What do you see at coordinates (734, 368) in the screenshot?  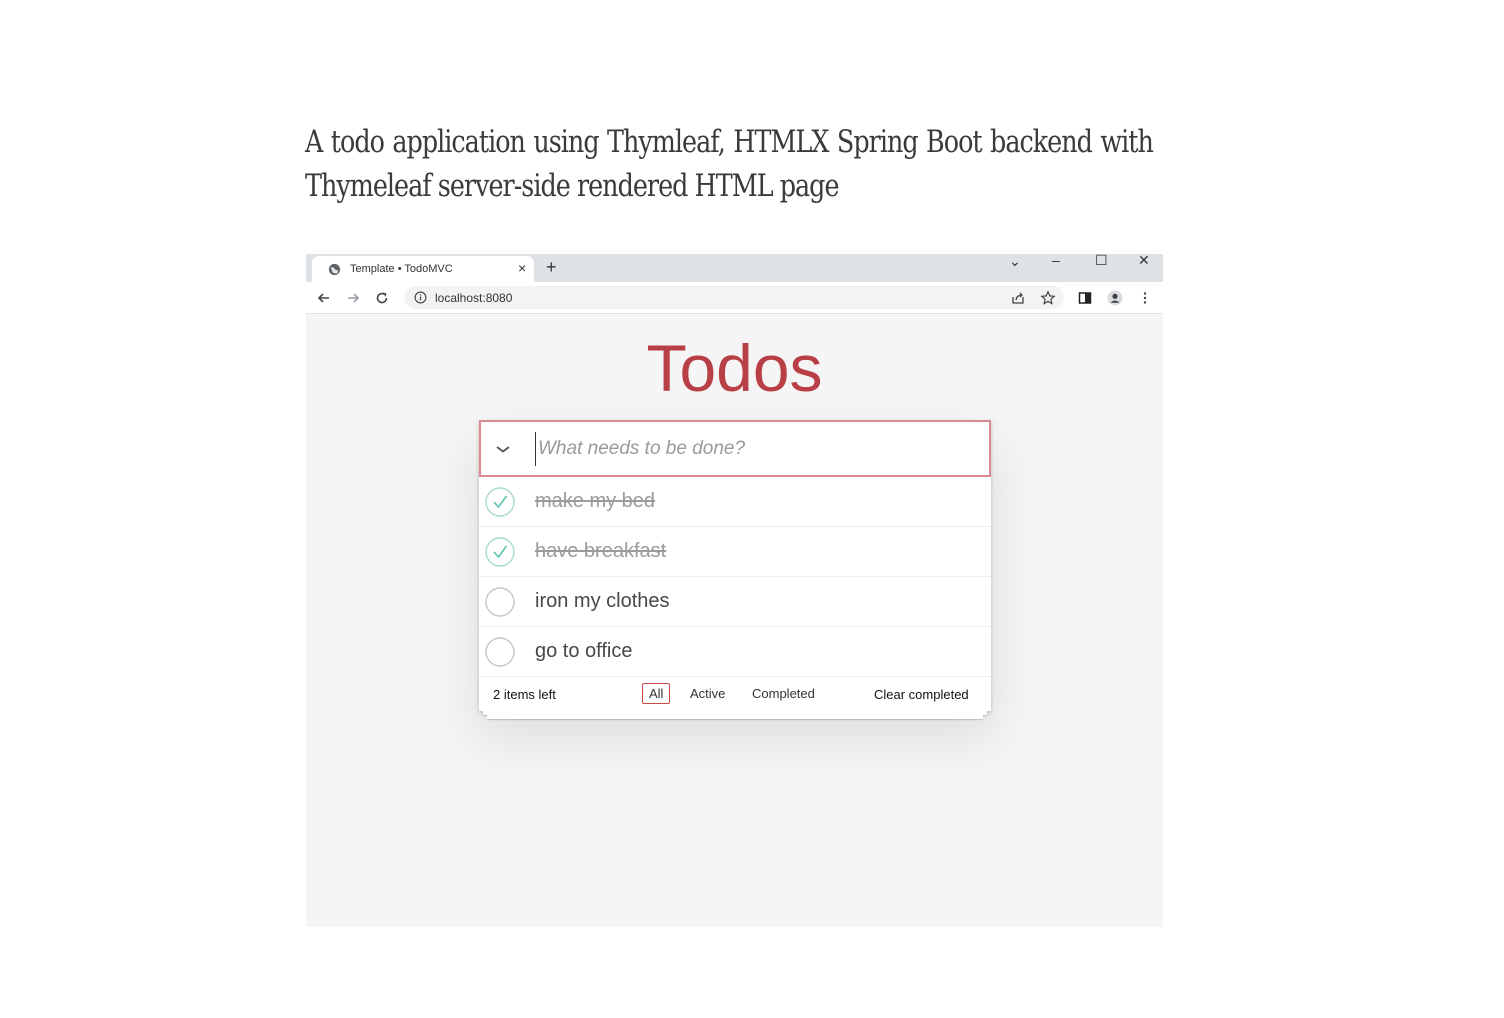 I see `app-title: Todos` at bounding box center [734, 368].